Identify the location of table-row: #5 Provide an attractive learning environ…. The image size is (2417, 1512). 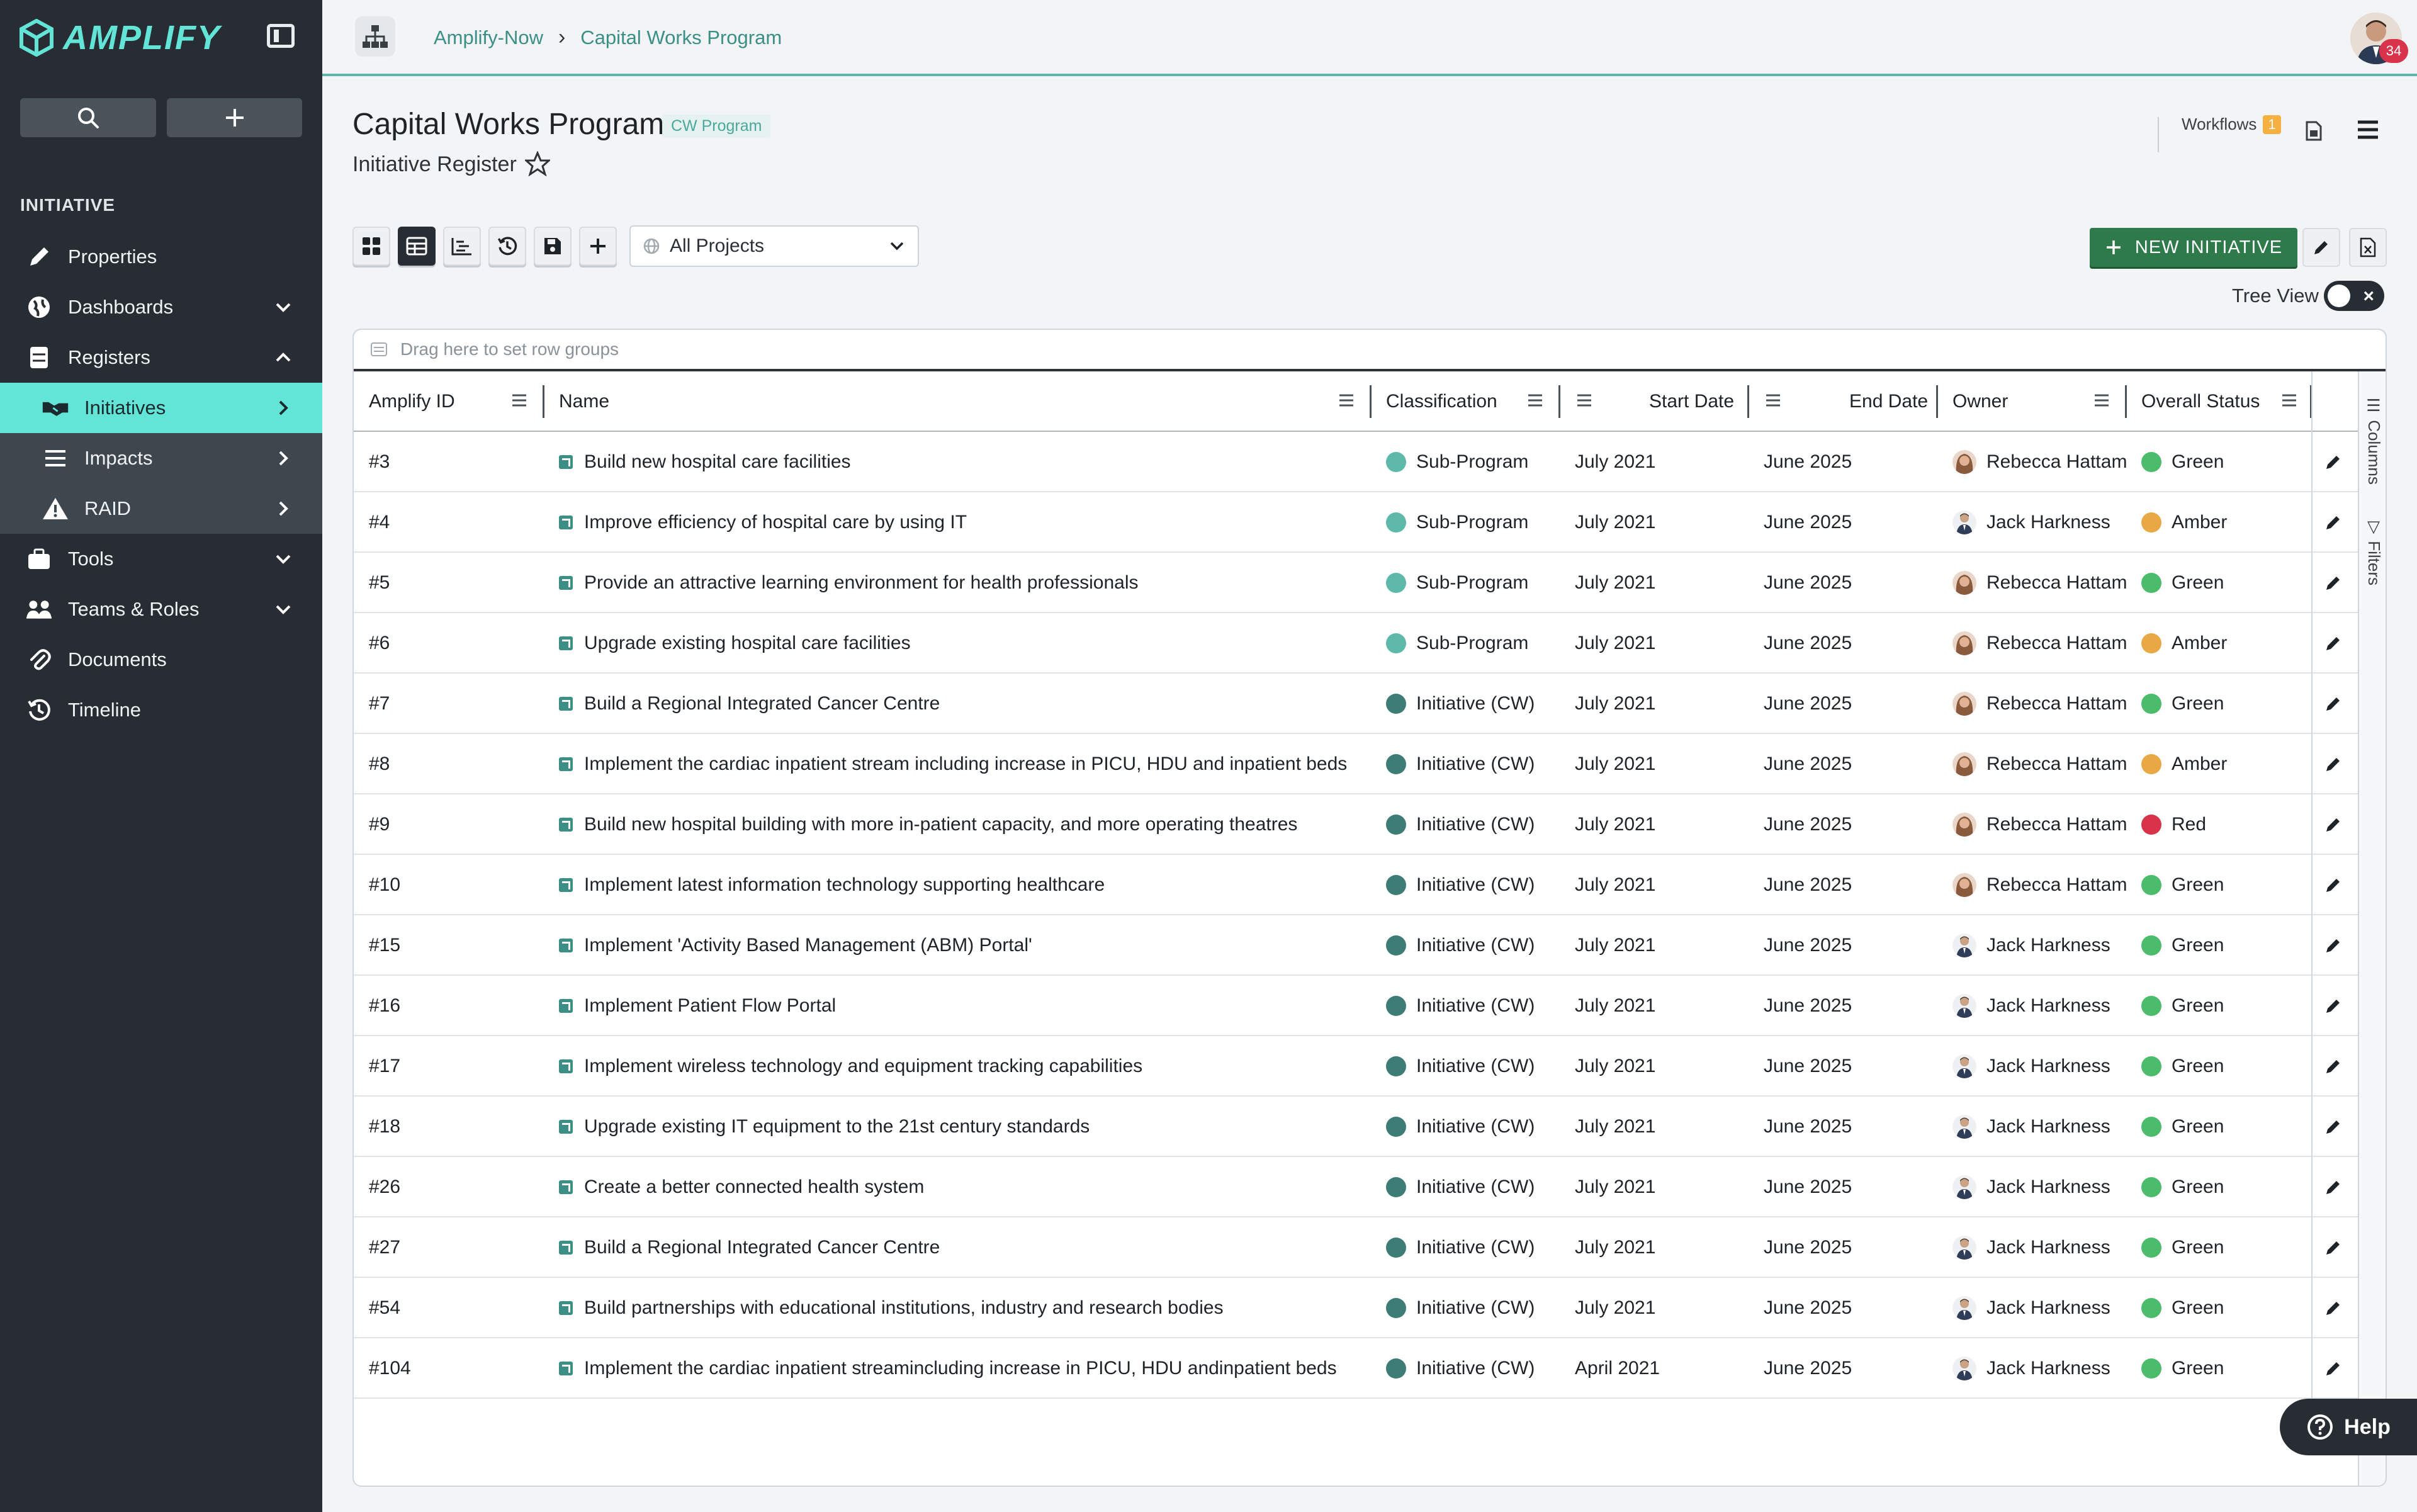
(1356, 583).